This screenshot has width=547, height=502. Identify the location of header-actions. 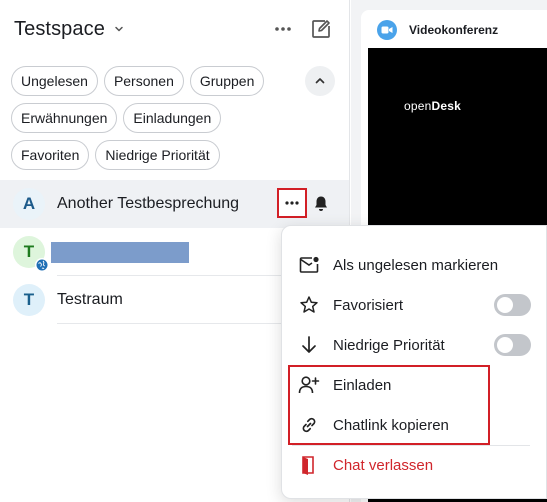
(302, 29).